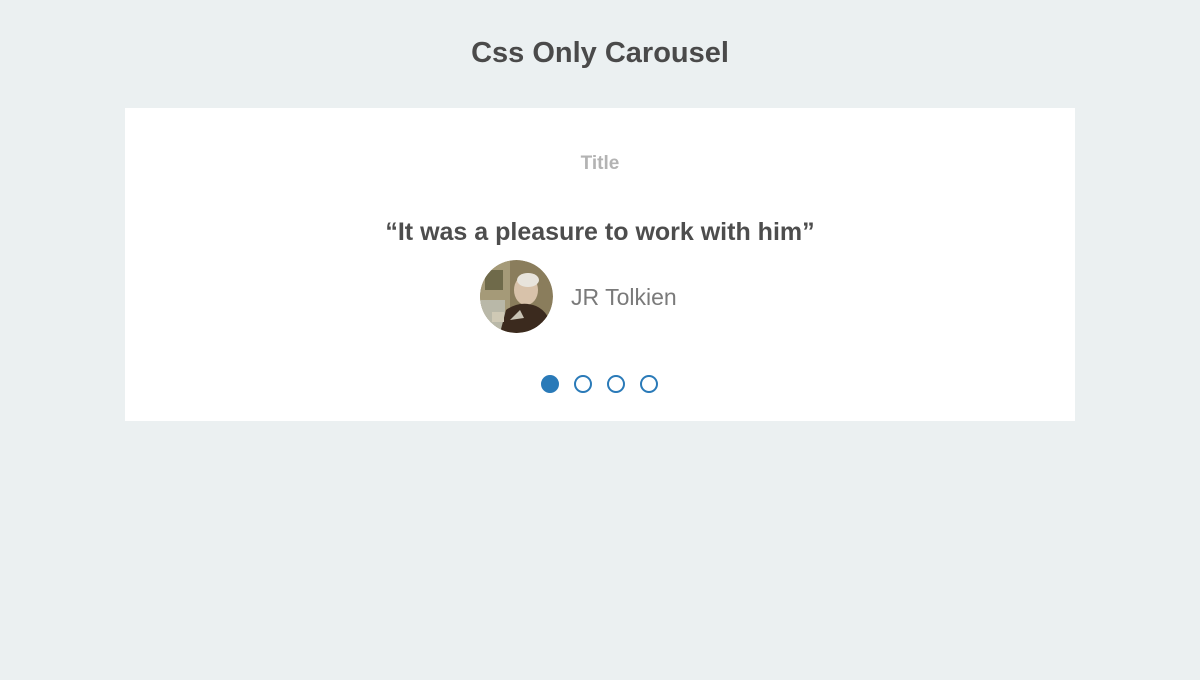 Image resolution: width=1200 pixels, height=680 pixels. Describe the element at coordinates (600, 53) in the screenshot. I see `page-title: Css Only Carousel` at that location.